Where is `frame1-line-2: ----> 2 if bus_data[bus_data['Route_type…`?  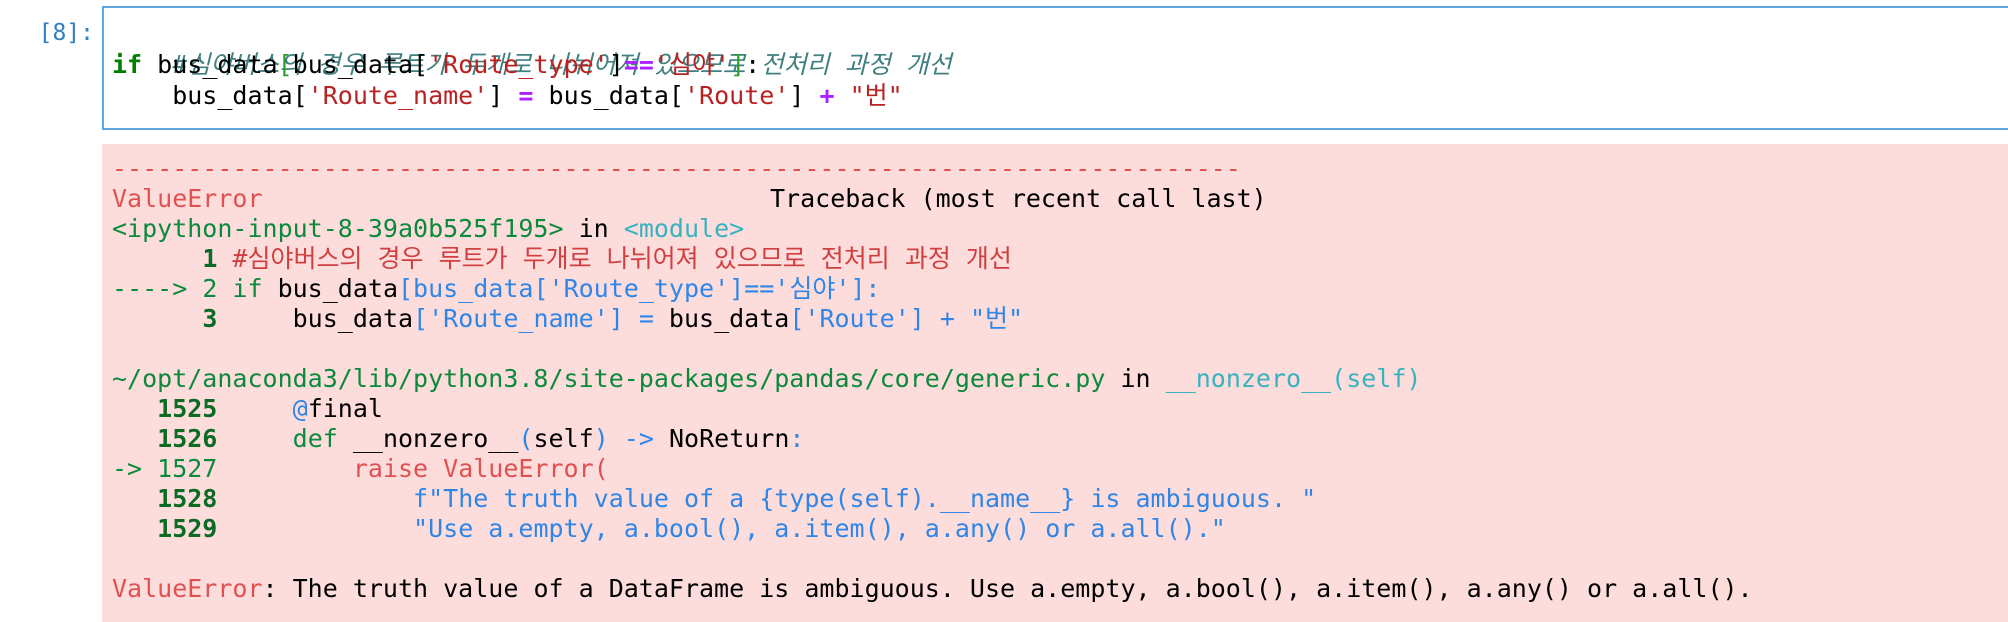 frame1-line-2: ----> 2 if bus_data[bus_data['Route_type… is located at coordinates (496, 289).